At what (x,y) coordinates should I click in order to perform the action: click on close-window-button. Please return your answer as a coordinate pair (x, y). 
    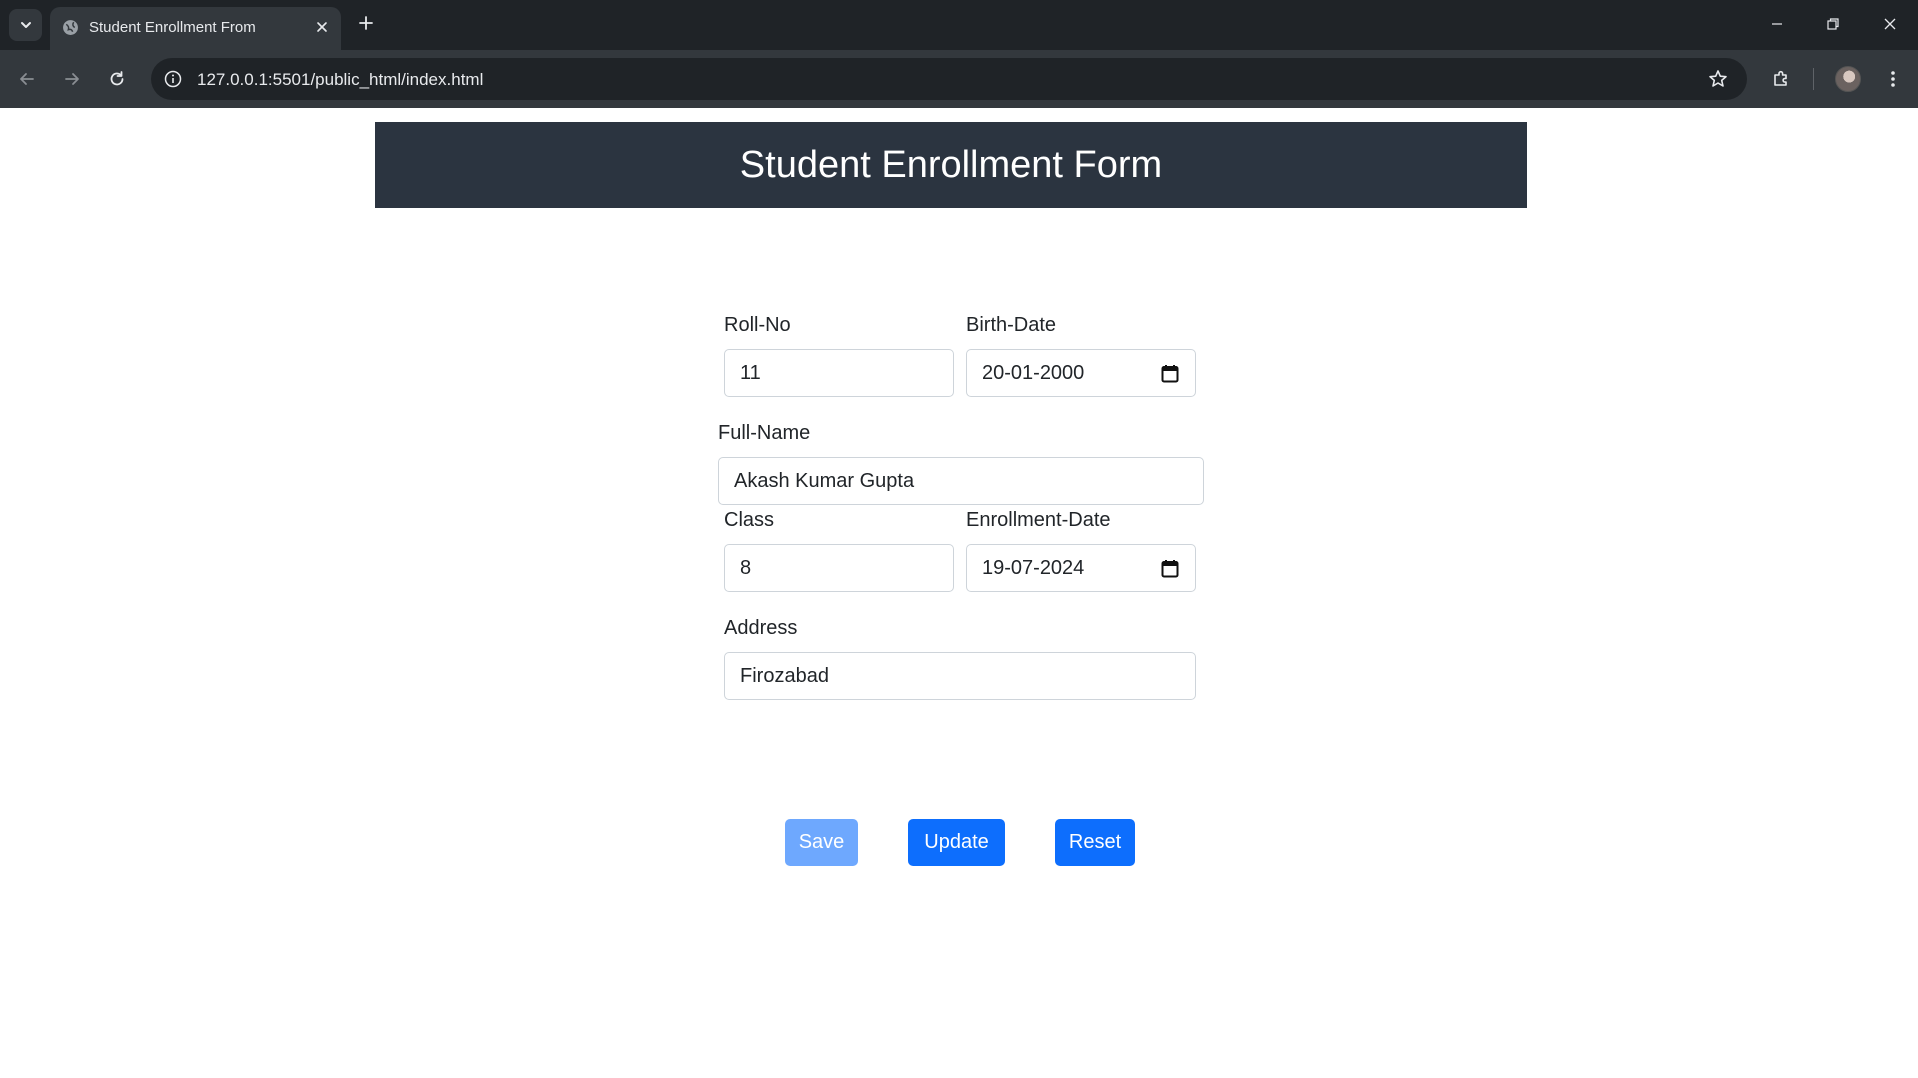
    Looking at the image, I should click on (1890, 24).